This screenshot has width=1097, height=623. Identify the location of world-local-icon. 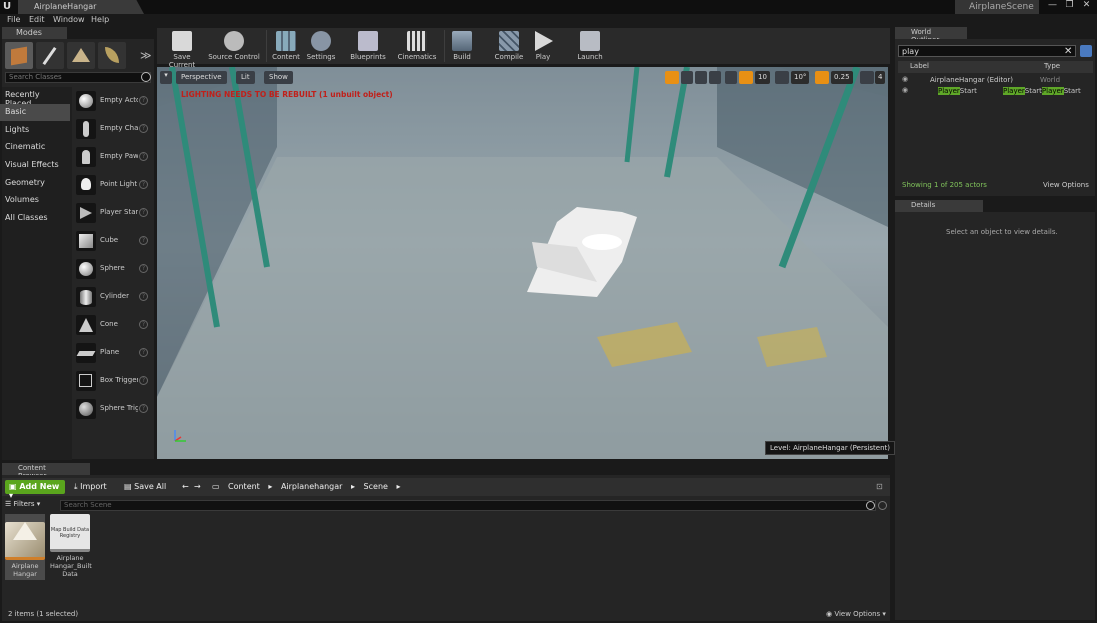
(715, 77).